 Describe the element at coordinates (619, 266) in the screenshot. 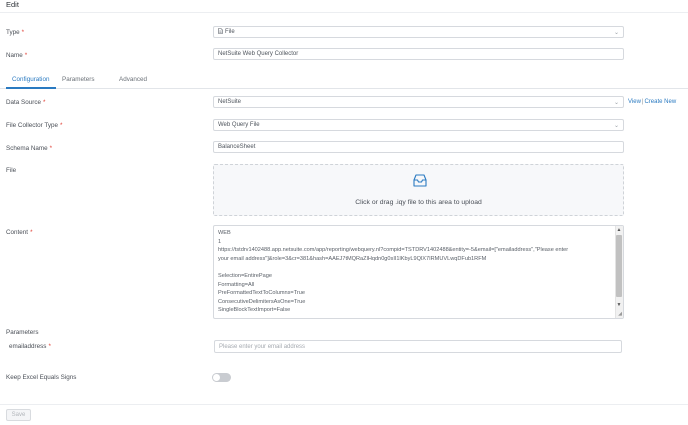

I see `scrollbar-thumb` at that location.